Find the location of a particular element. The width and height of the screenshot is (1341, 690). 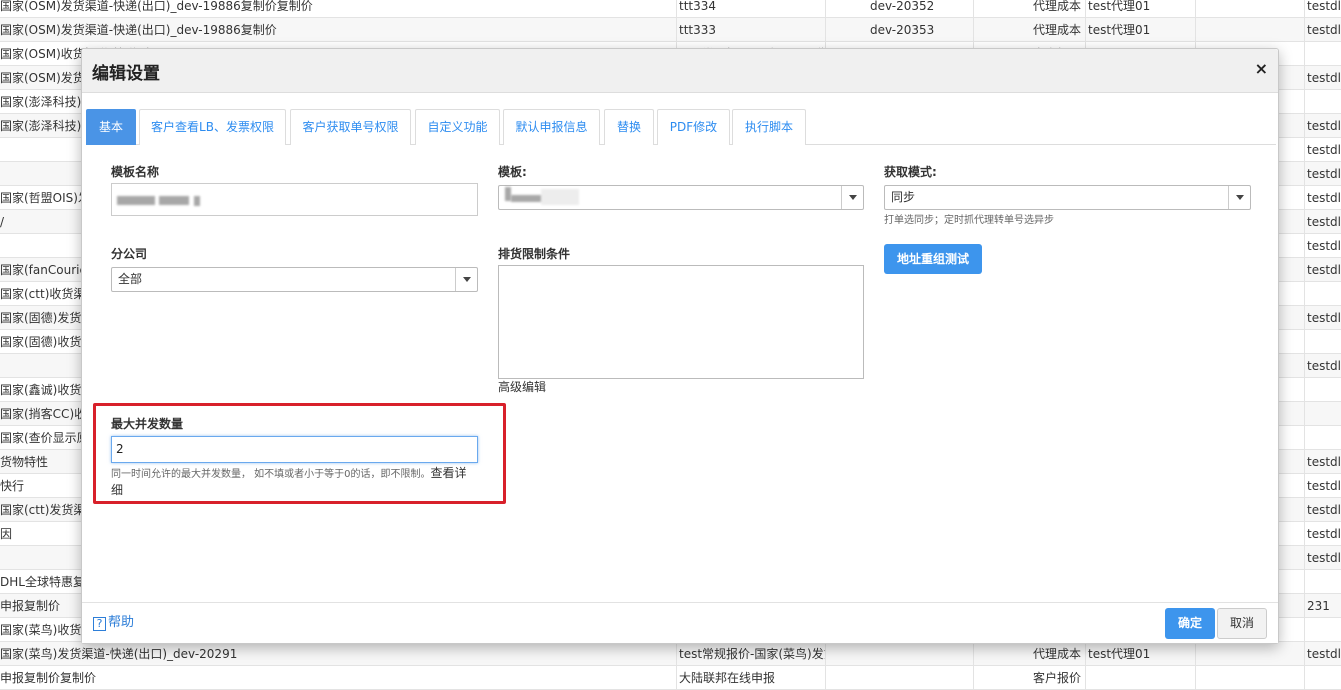

price-type-cell: 客户报价 is located at coordinates (1029, 678).